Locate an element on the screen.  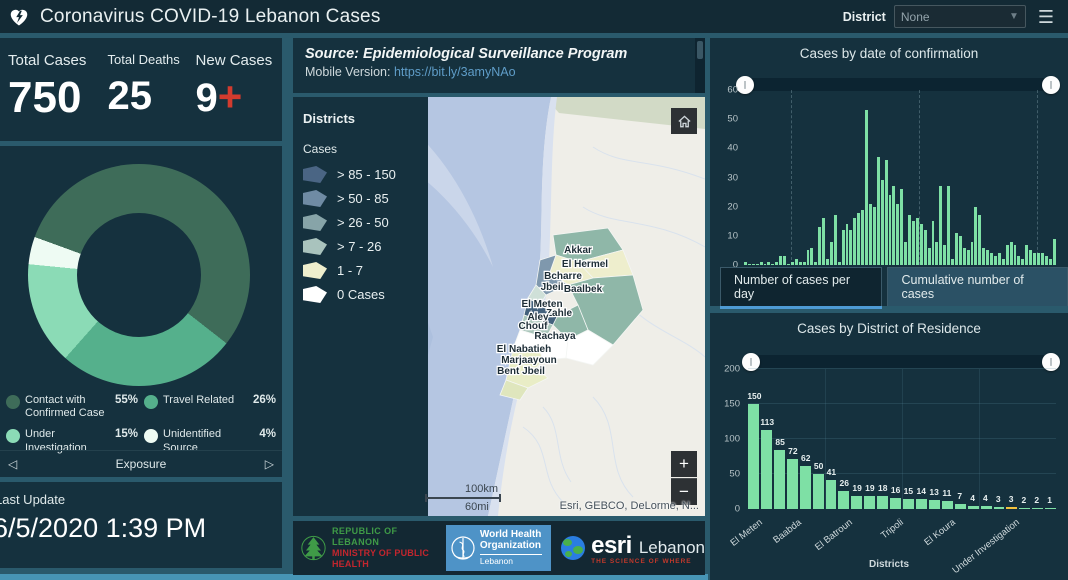
chart2-bar-value: 11 is located at coordinates (947, 493).